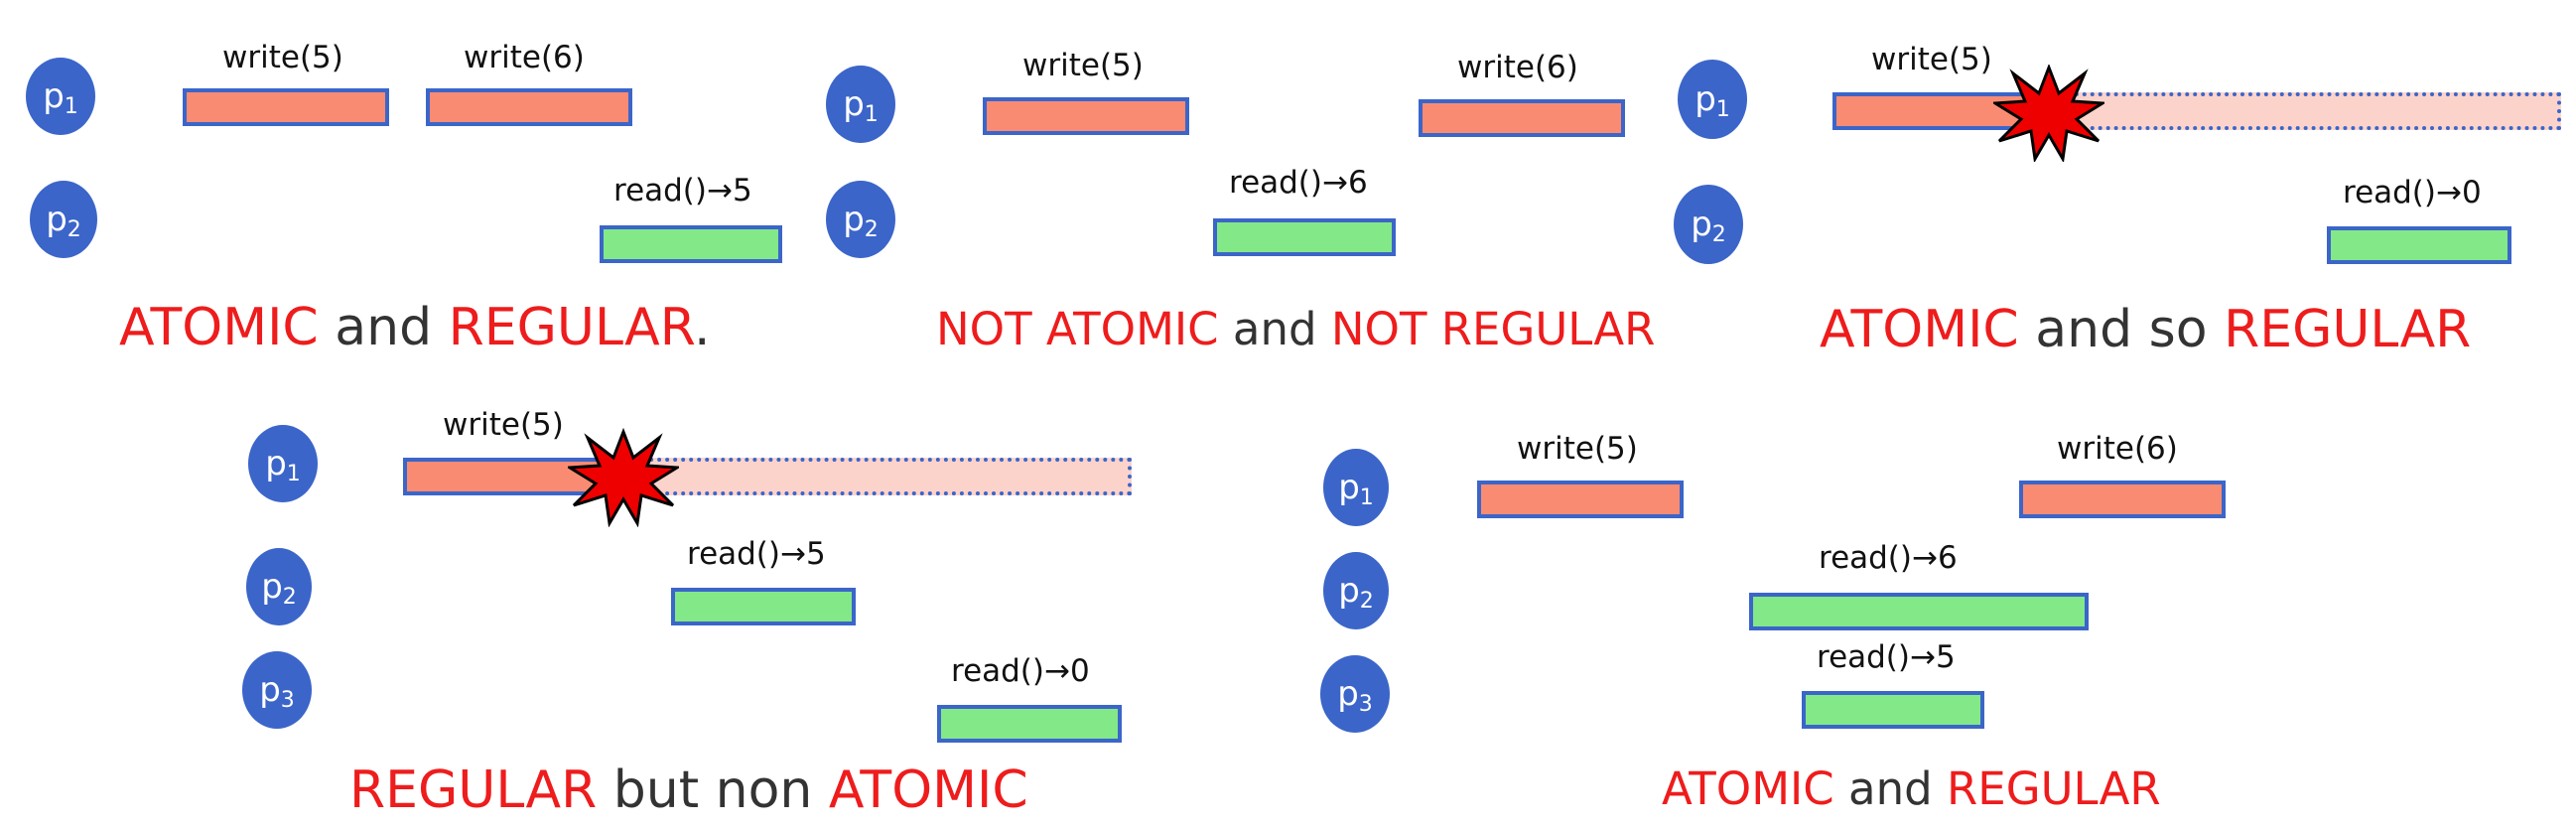 The height and width of the screenshot is (828, 2576). I want to click on scenario-caption: NOT ATOMIC and NOT REGULAR, so click(1295, 329).